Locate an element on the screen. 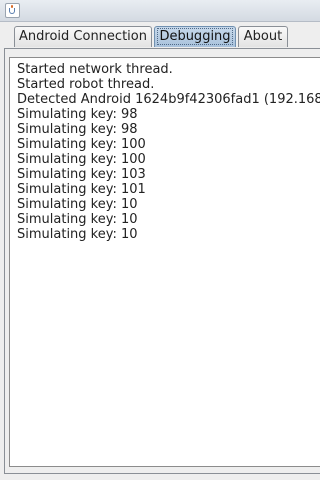  java-cup-icon is located at coordinates (12, 10).